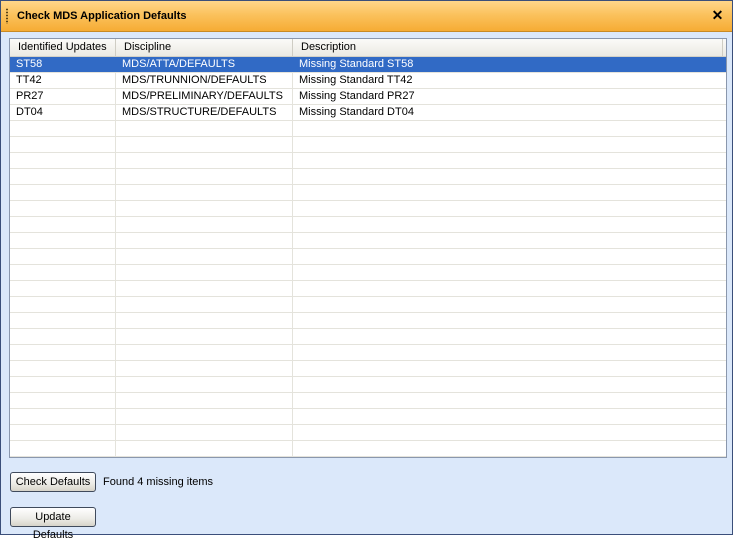 Image resolution: width=733 pixels, height=544 pixels. Describe the element at coordinates (102, 16) in the screenshot. I see `window-title: Check MDS Application Defaults` at that location.